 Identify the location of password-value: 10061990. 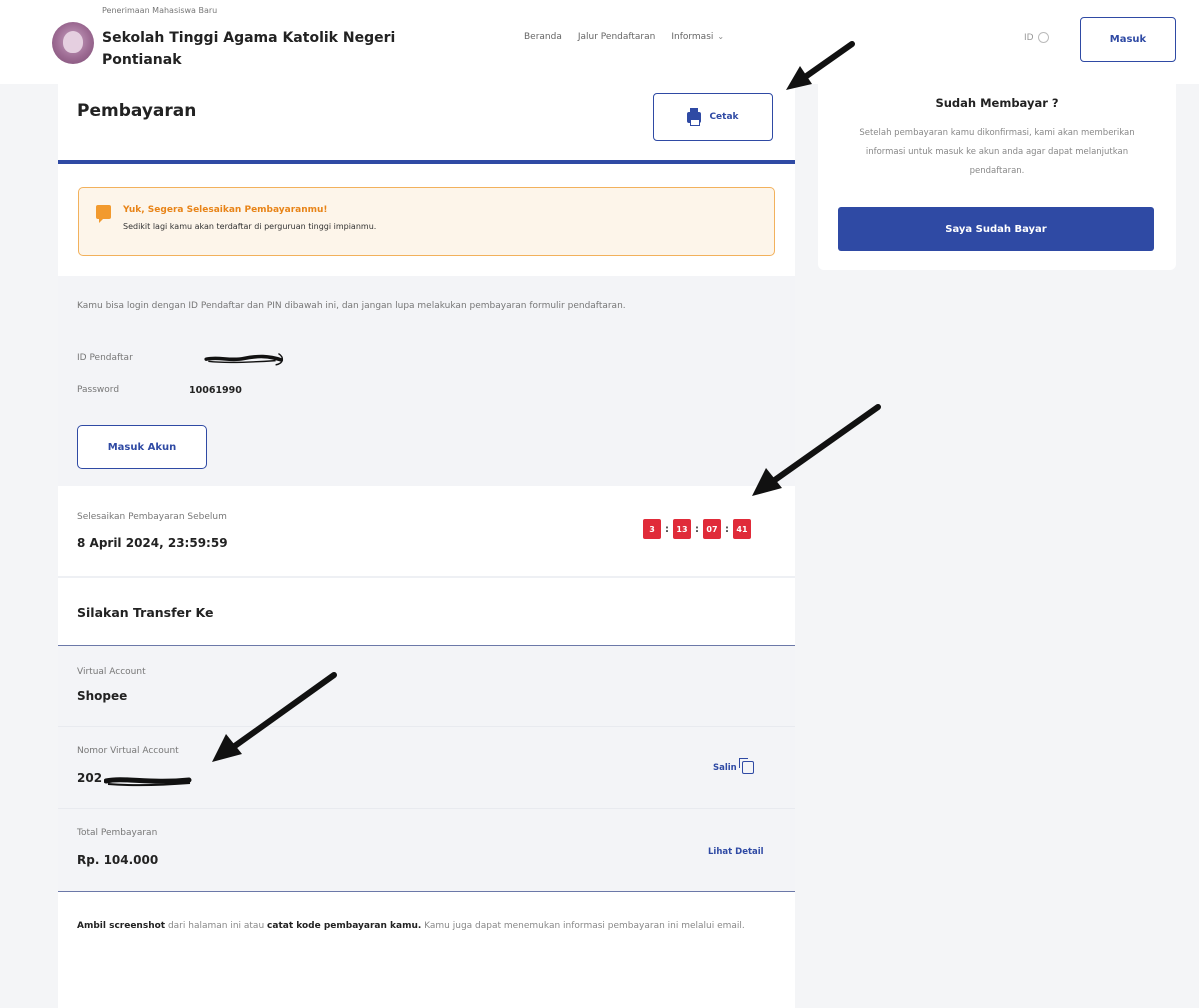
(215, 390).